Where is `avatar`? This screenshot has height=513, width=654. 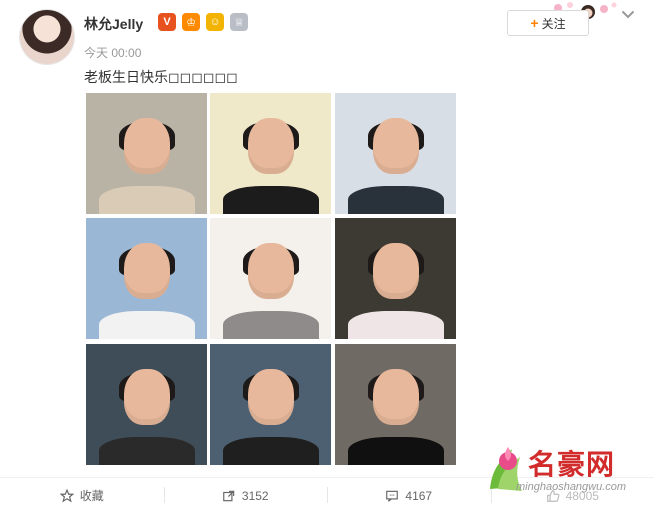 avatar is located at coordinates (47, 37).